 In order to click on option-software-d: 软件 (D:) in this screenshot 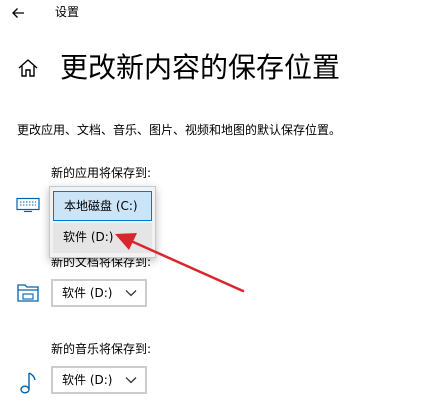, I will do `click(102, 238)`.